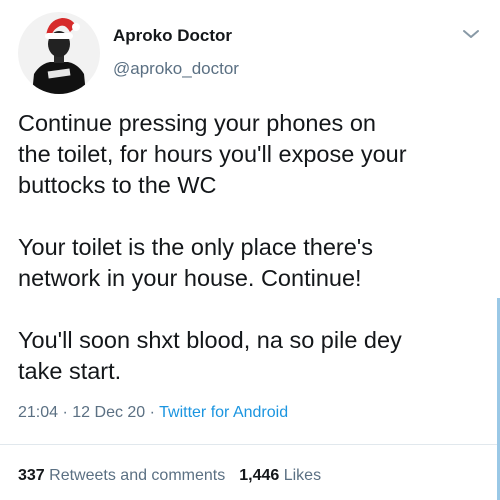  I want to click on tweet-line: Continue pressing your phones on, so click(197, 123).